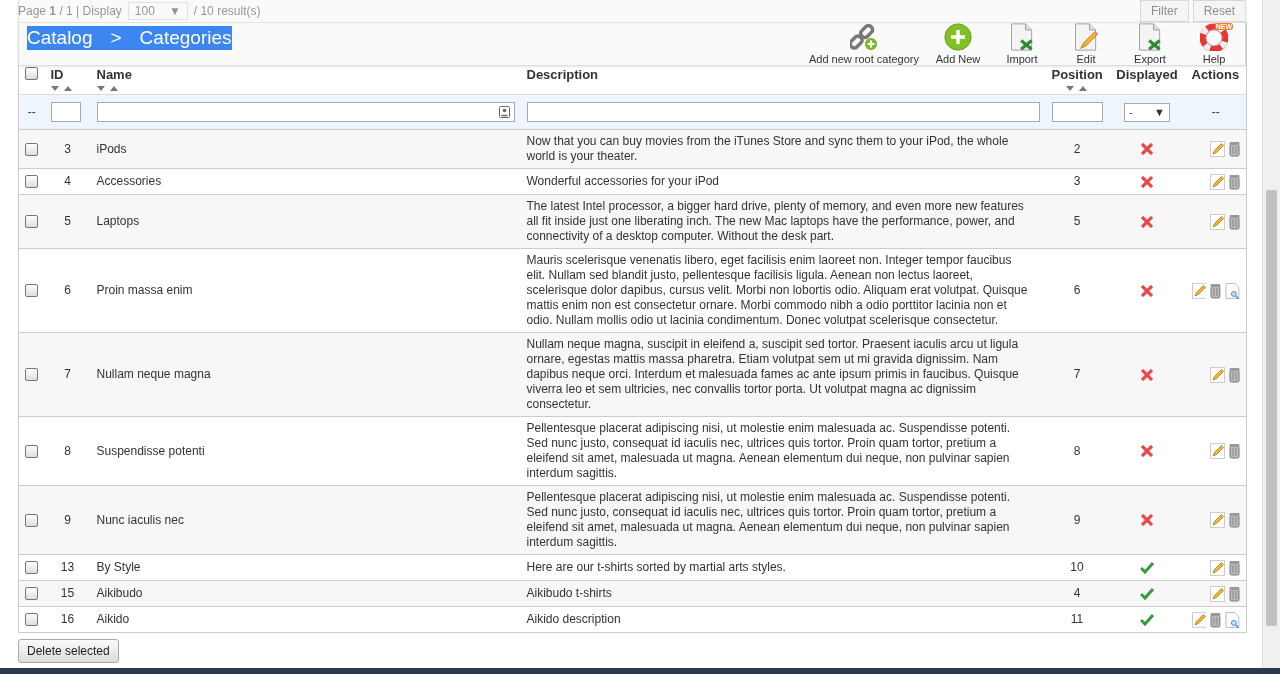  What do you see at coordinates (185, 38) in the screenshot?
I see `breadcrumb-item: Categories` at bounding box center [185, 38].